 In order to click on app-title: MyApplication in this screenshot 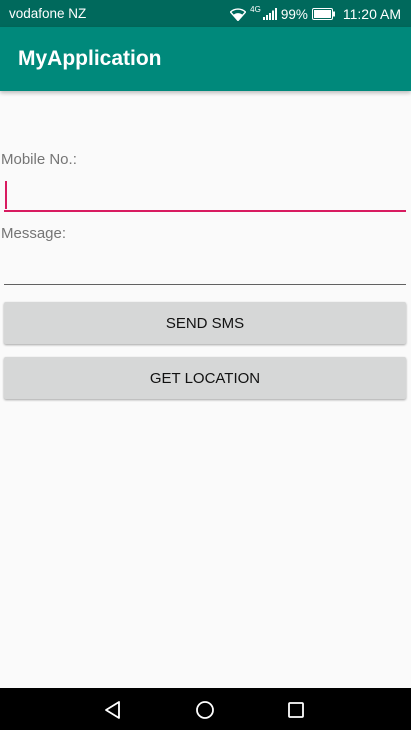, I will do `click(90, 58)`.